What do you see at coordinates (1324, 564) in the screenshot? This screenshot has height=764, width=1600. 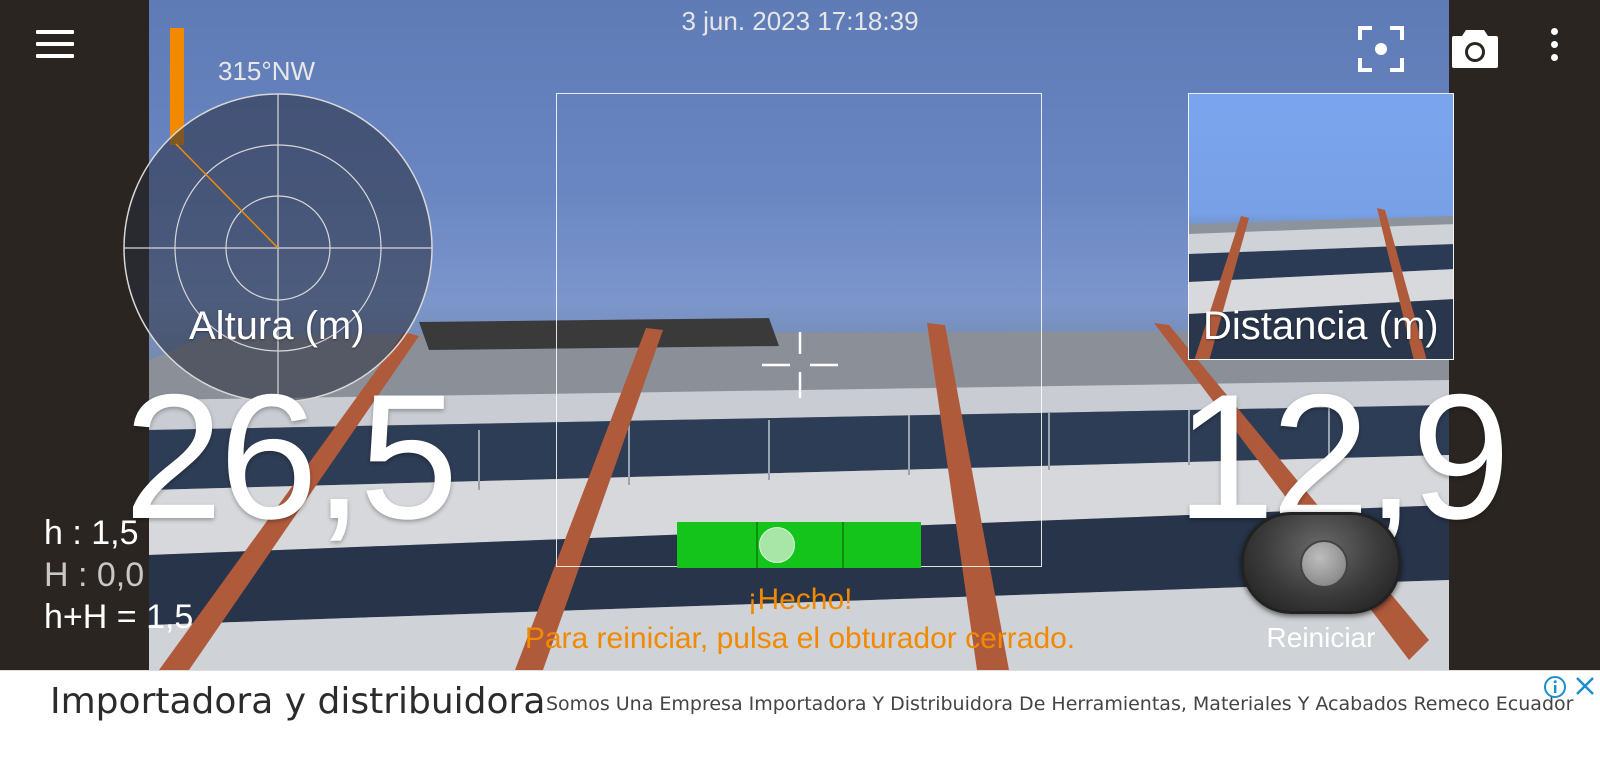 I see `shutter-knob` at bounding box center [1324, 564].